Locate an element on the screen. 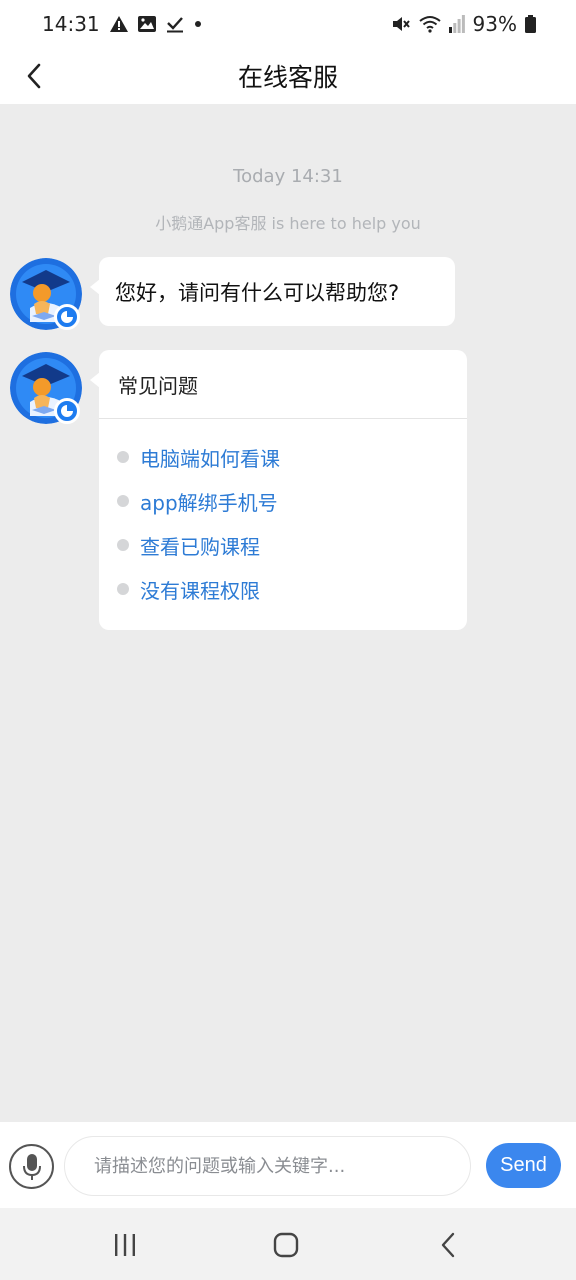  image-icon is located at coordinates (146, 24).